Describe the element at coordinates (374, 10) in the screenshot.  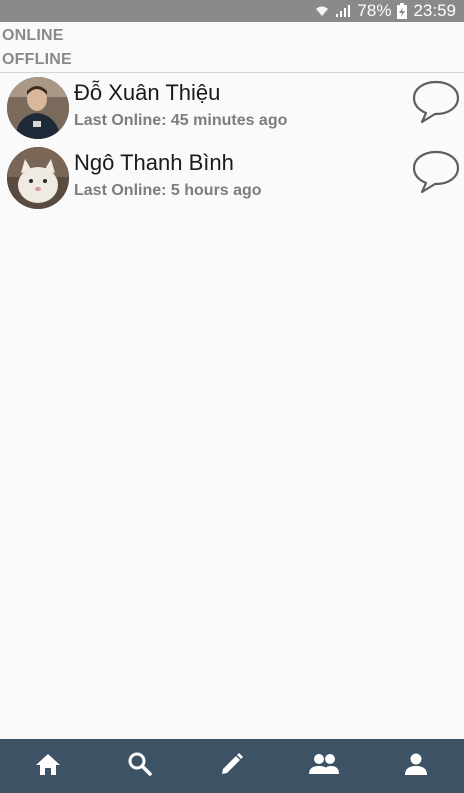
I see `battery-percent: 78%` at that location.